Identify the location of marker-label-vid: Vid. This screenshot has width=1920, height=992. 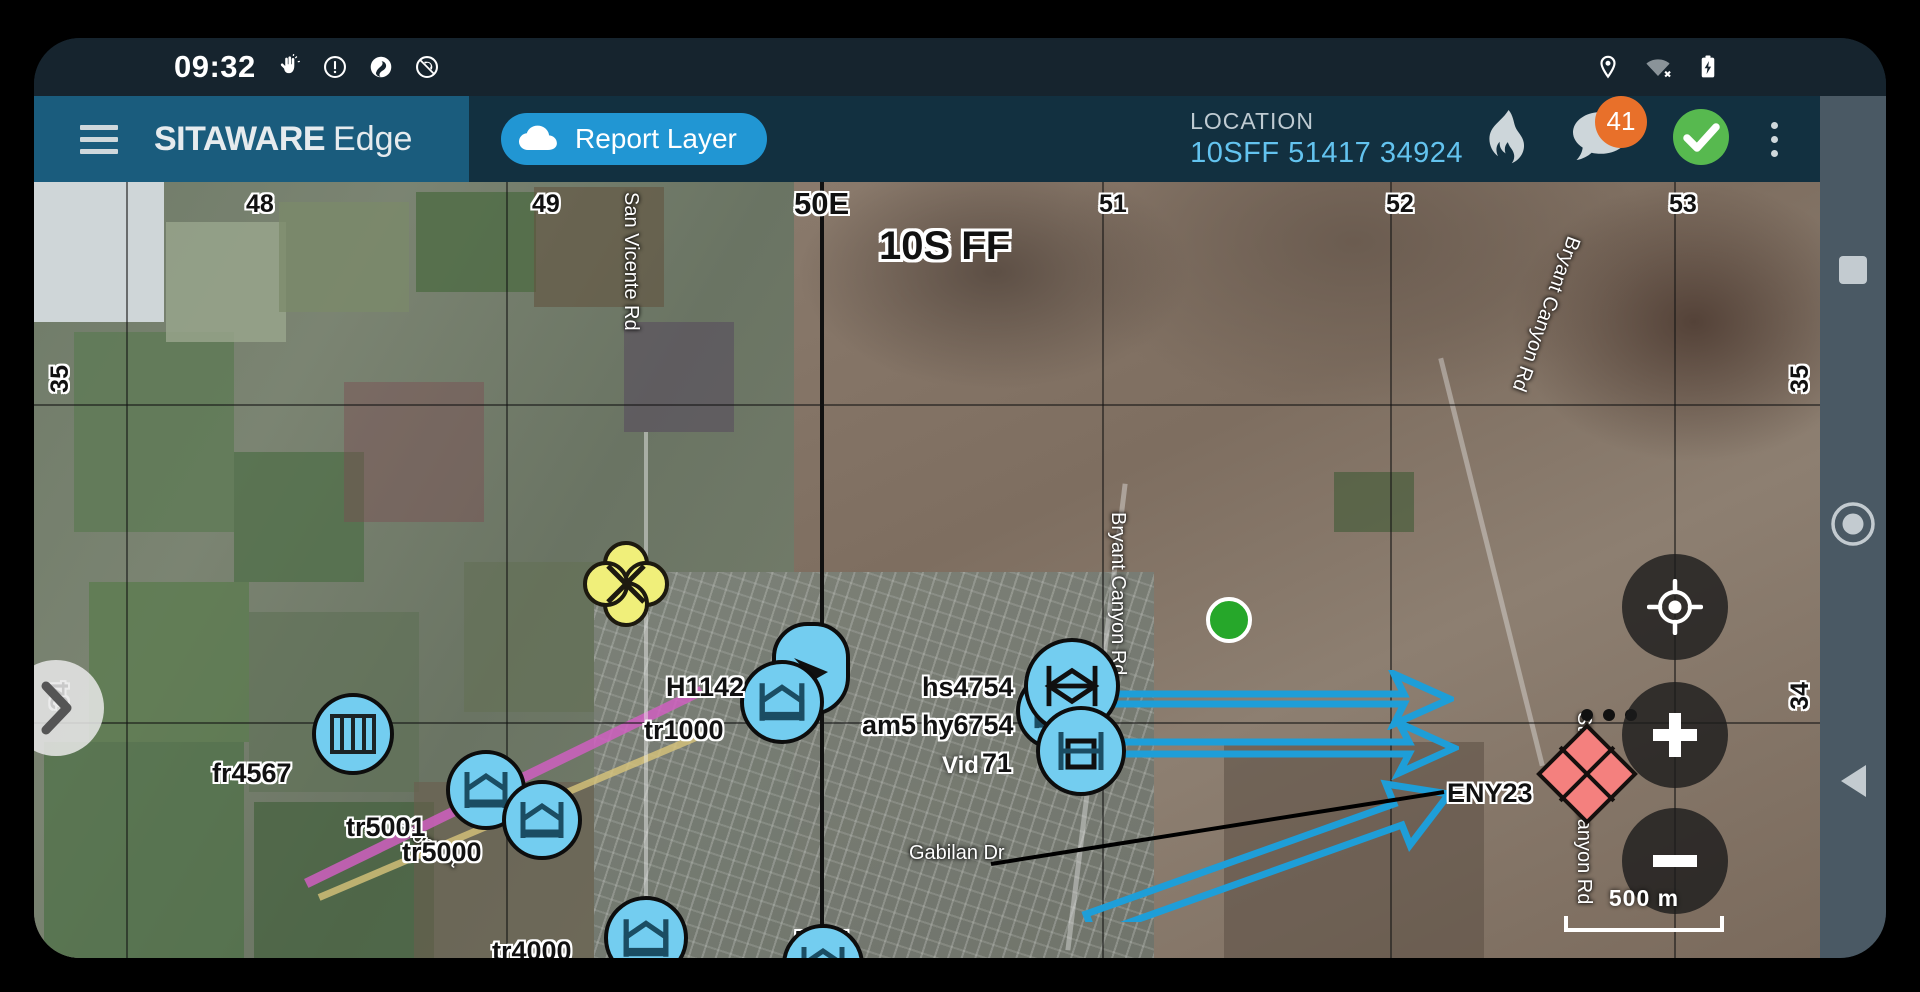
(960, 765).